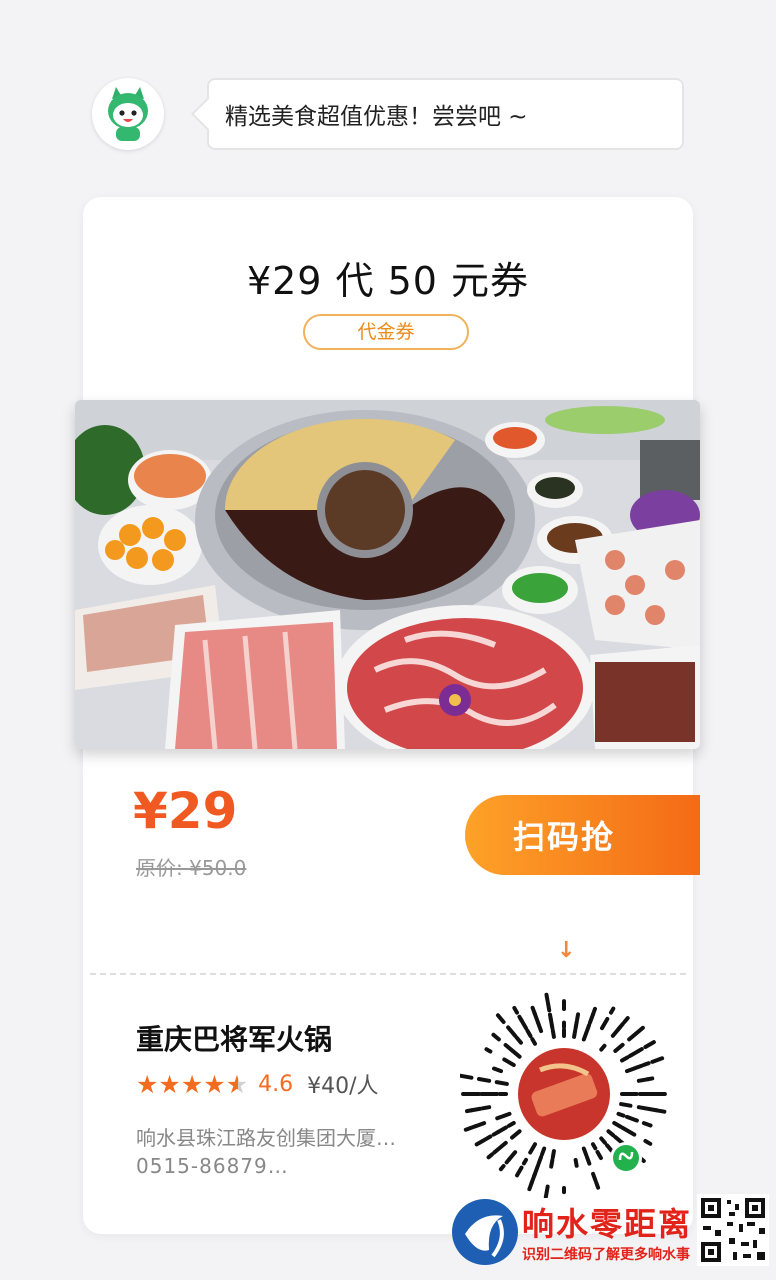 This screenshot has height=1280, width=776. Describe the element at coordinates (276, 1084) in the screenshot. I see `rating-score: 4.6` at that location.